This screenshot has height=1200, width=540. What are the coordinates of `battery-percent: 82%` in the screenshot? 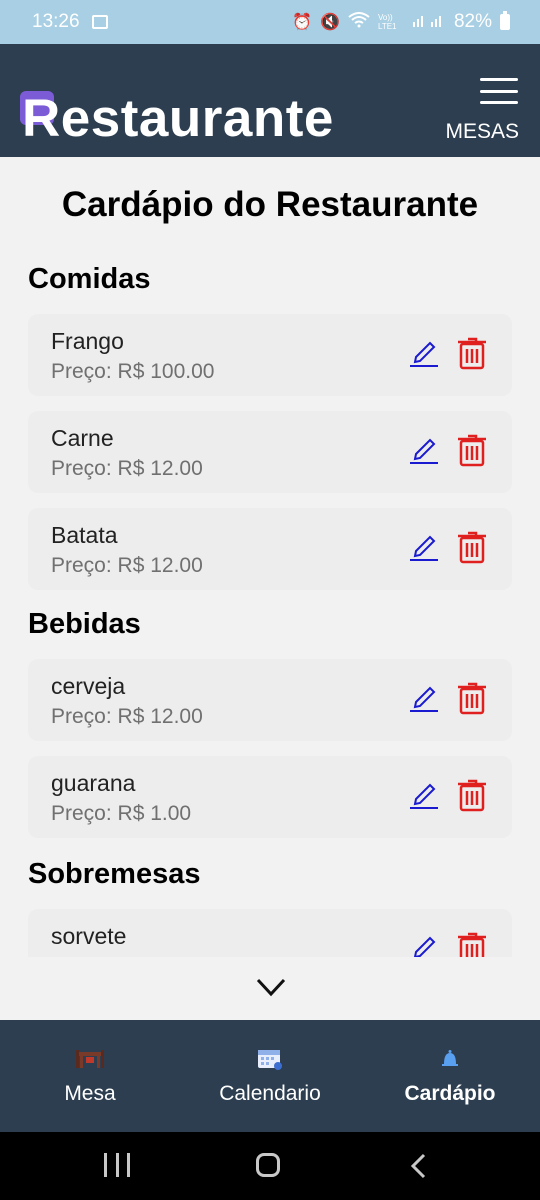 It's located at (472, 21).